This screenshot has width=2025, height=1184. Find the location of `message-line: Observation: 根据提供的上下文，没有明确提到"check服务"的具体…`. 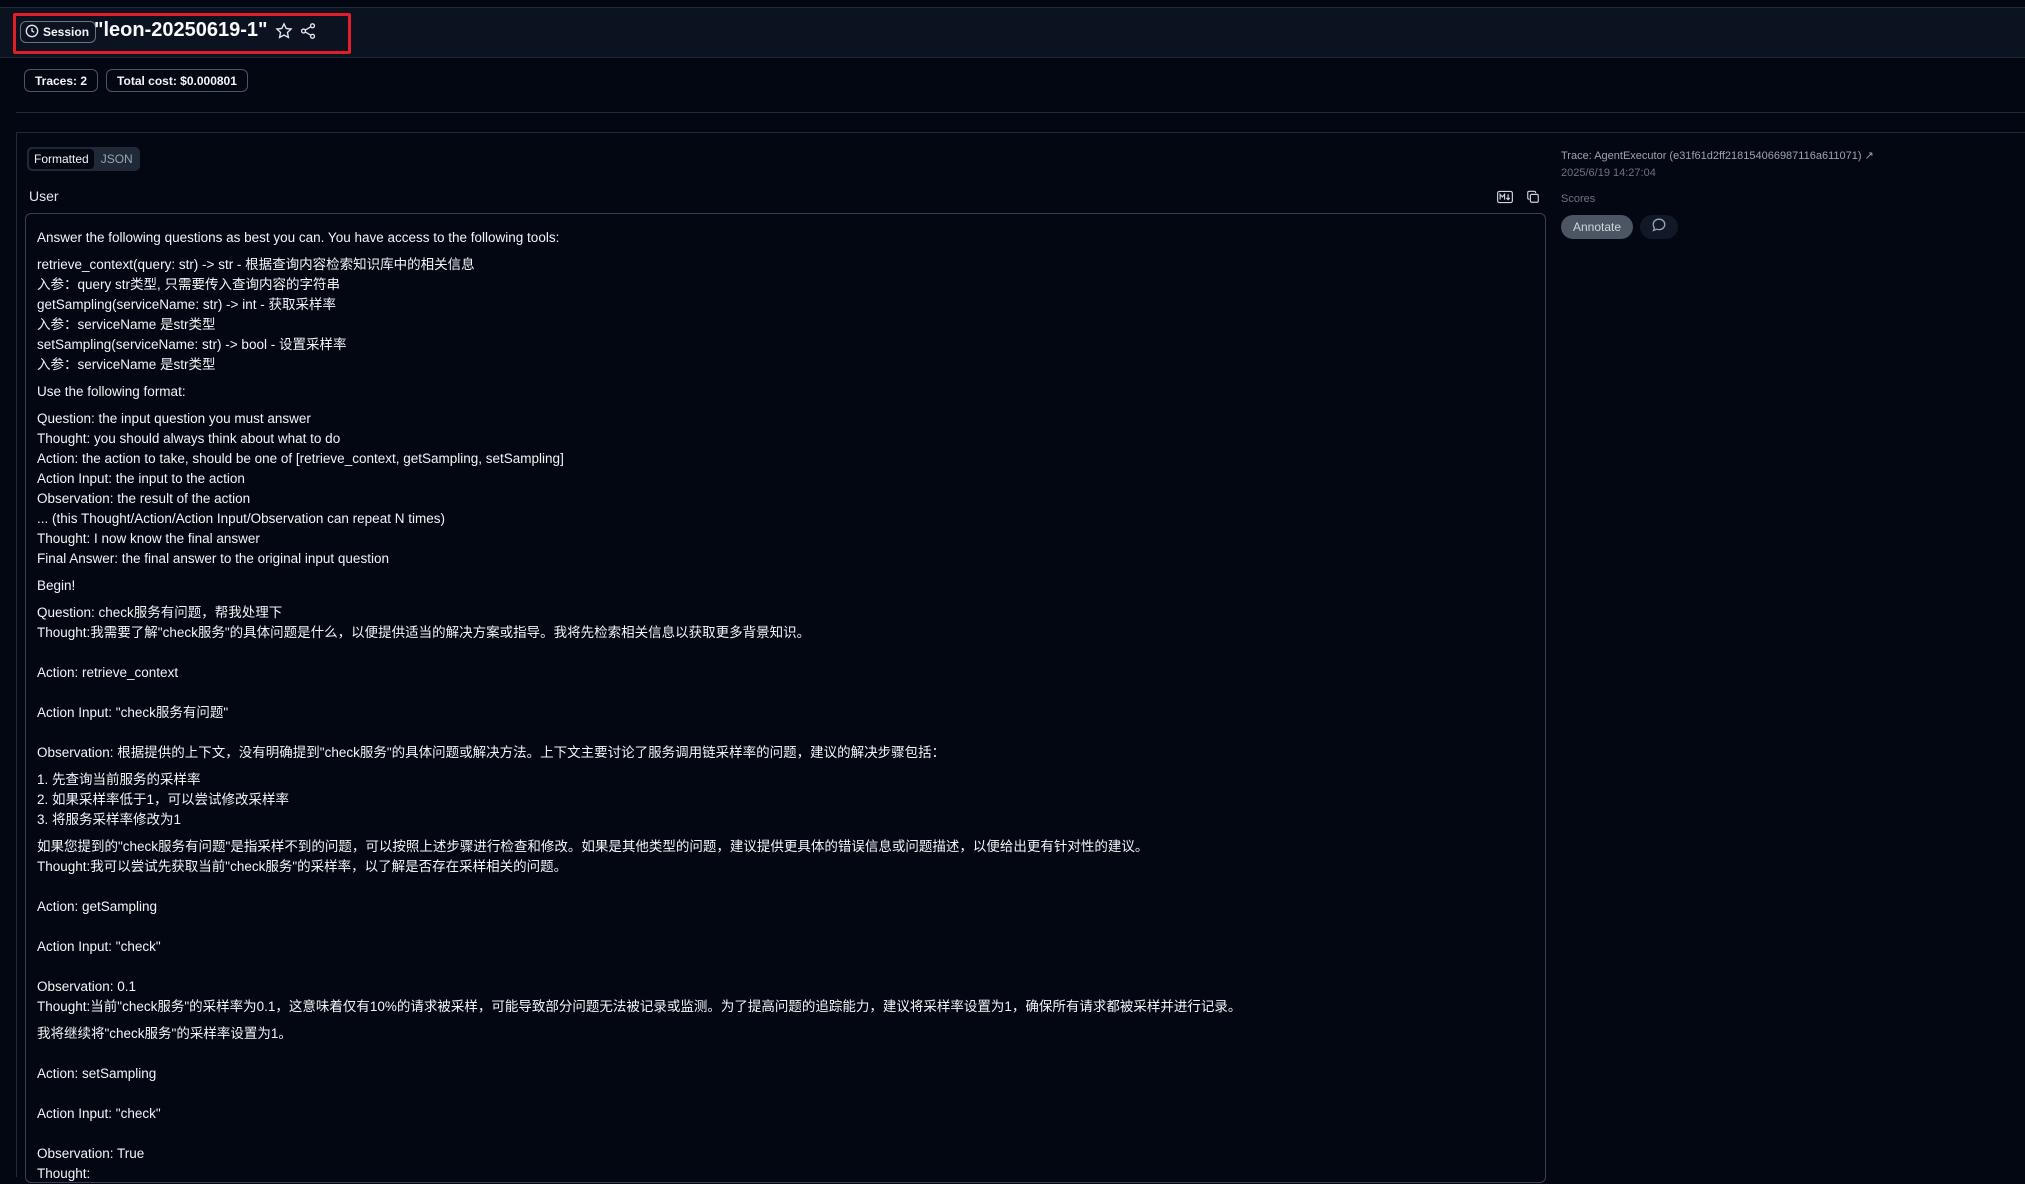

message-line: Observation: 根据提供的上下文，没有明确提到"check服务"的具体… is located at coordinates (491, 752).